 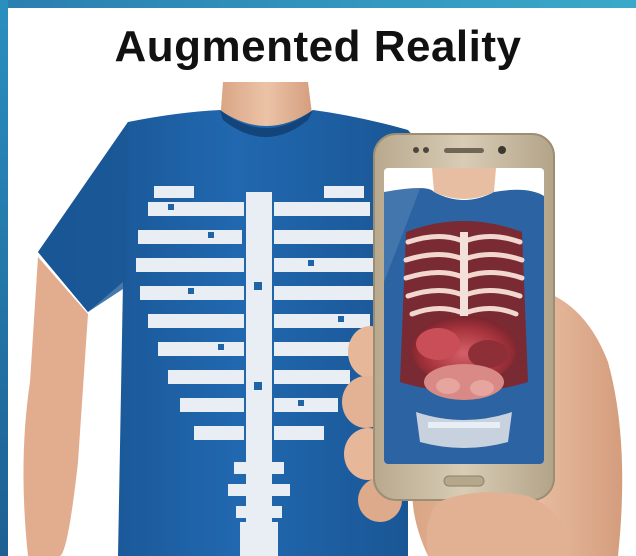 I want to click on phone-screen, so click(x=464, y=316).